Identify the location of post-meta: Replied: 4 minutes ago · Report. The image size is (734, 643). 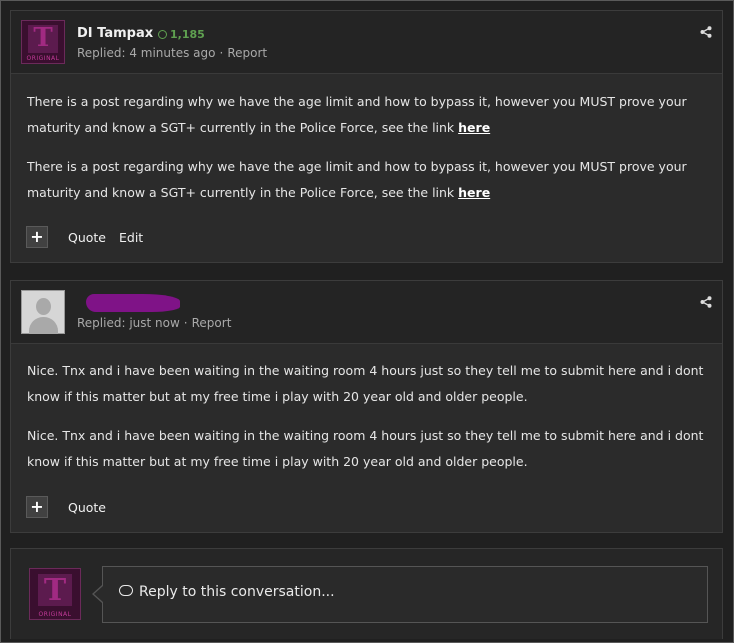
(172, 53).